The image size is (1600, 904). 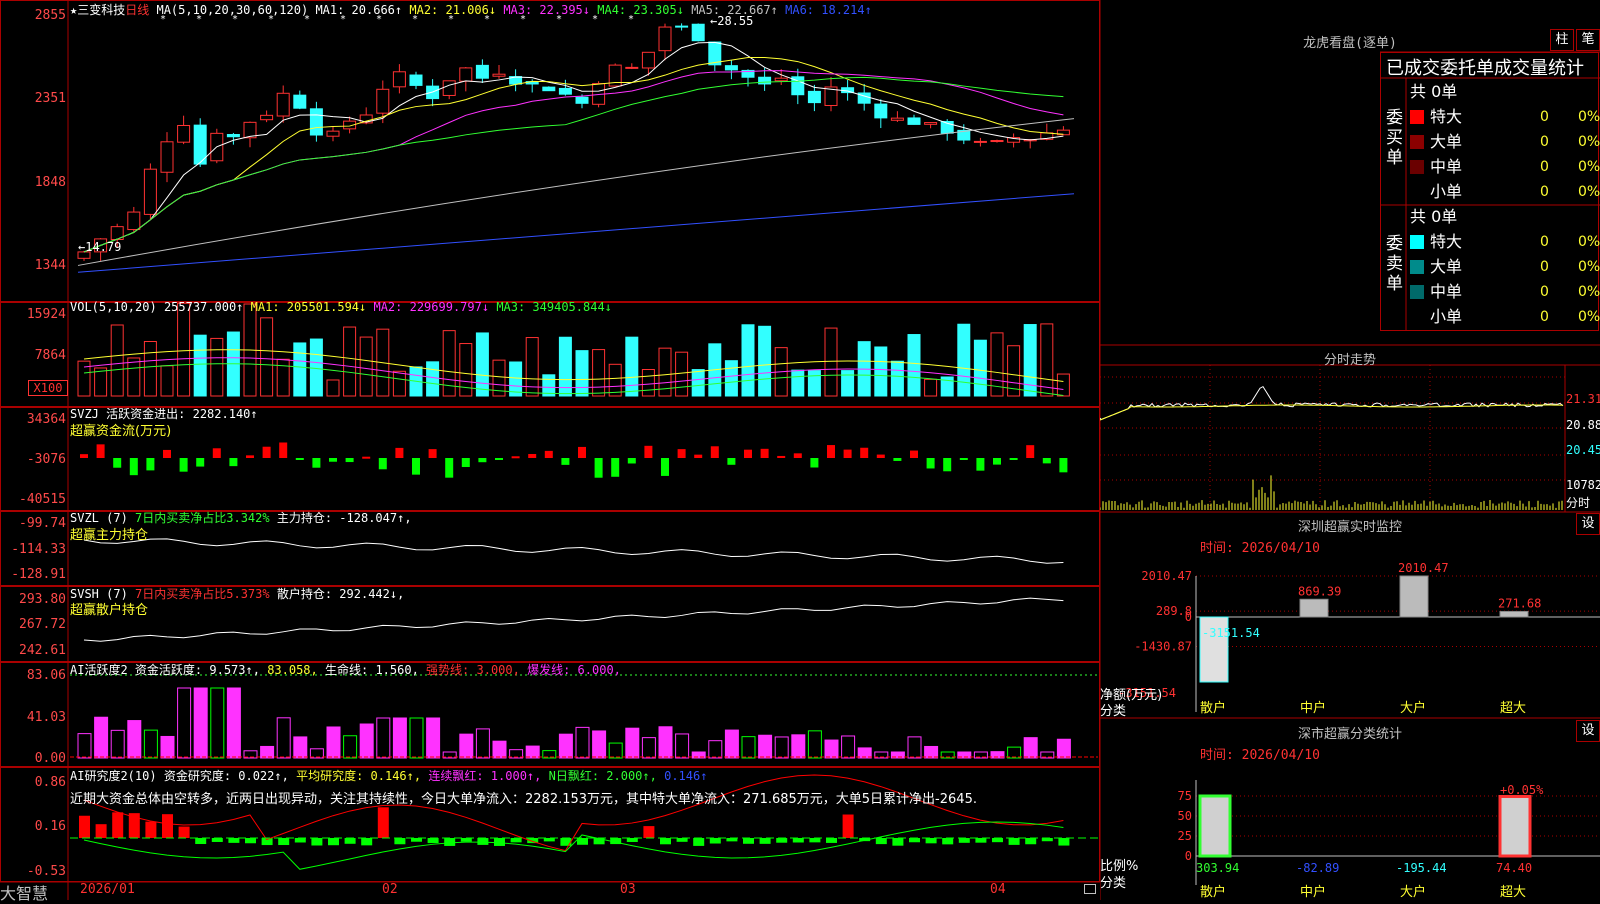 What do you see at coordinates (1436, 242) in the screenshot?
I see `sell-row-0-label: 特大` at bounding box center [1436, 242].